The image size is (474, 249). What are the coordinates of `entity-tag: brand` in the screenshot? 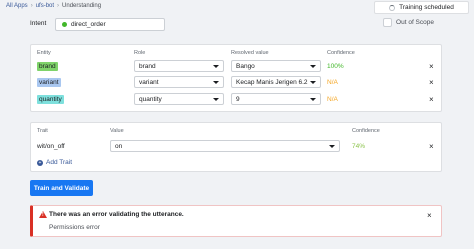 It's located at (47, 66).